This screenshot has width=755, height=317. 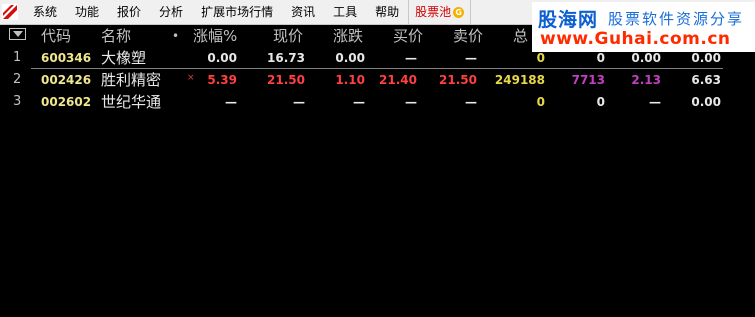 I want to click on stock-name: 大橡塑, so click(x=124, y=58).